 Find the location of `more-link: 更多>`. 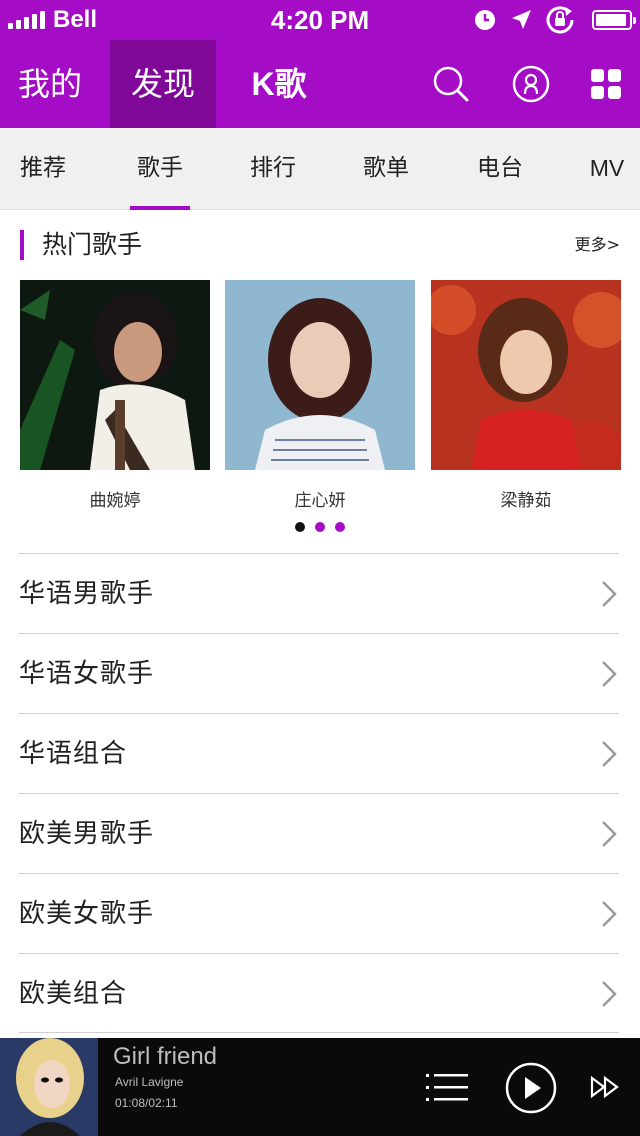

more-link: 更多> is located at coordinates (597, 245).